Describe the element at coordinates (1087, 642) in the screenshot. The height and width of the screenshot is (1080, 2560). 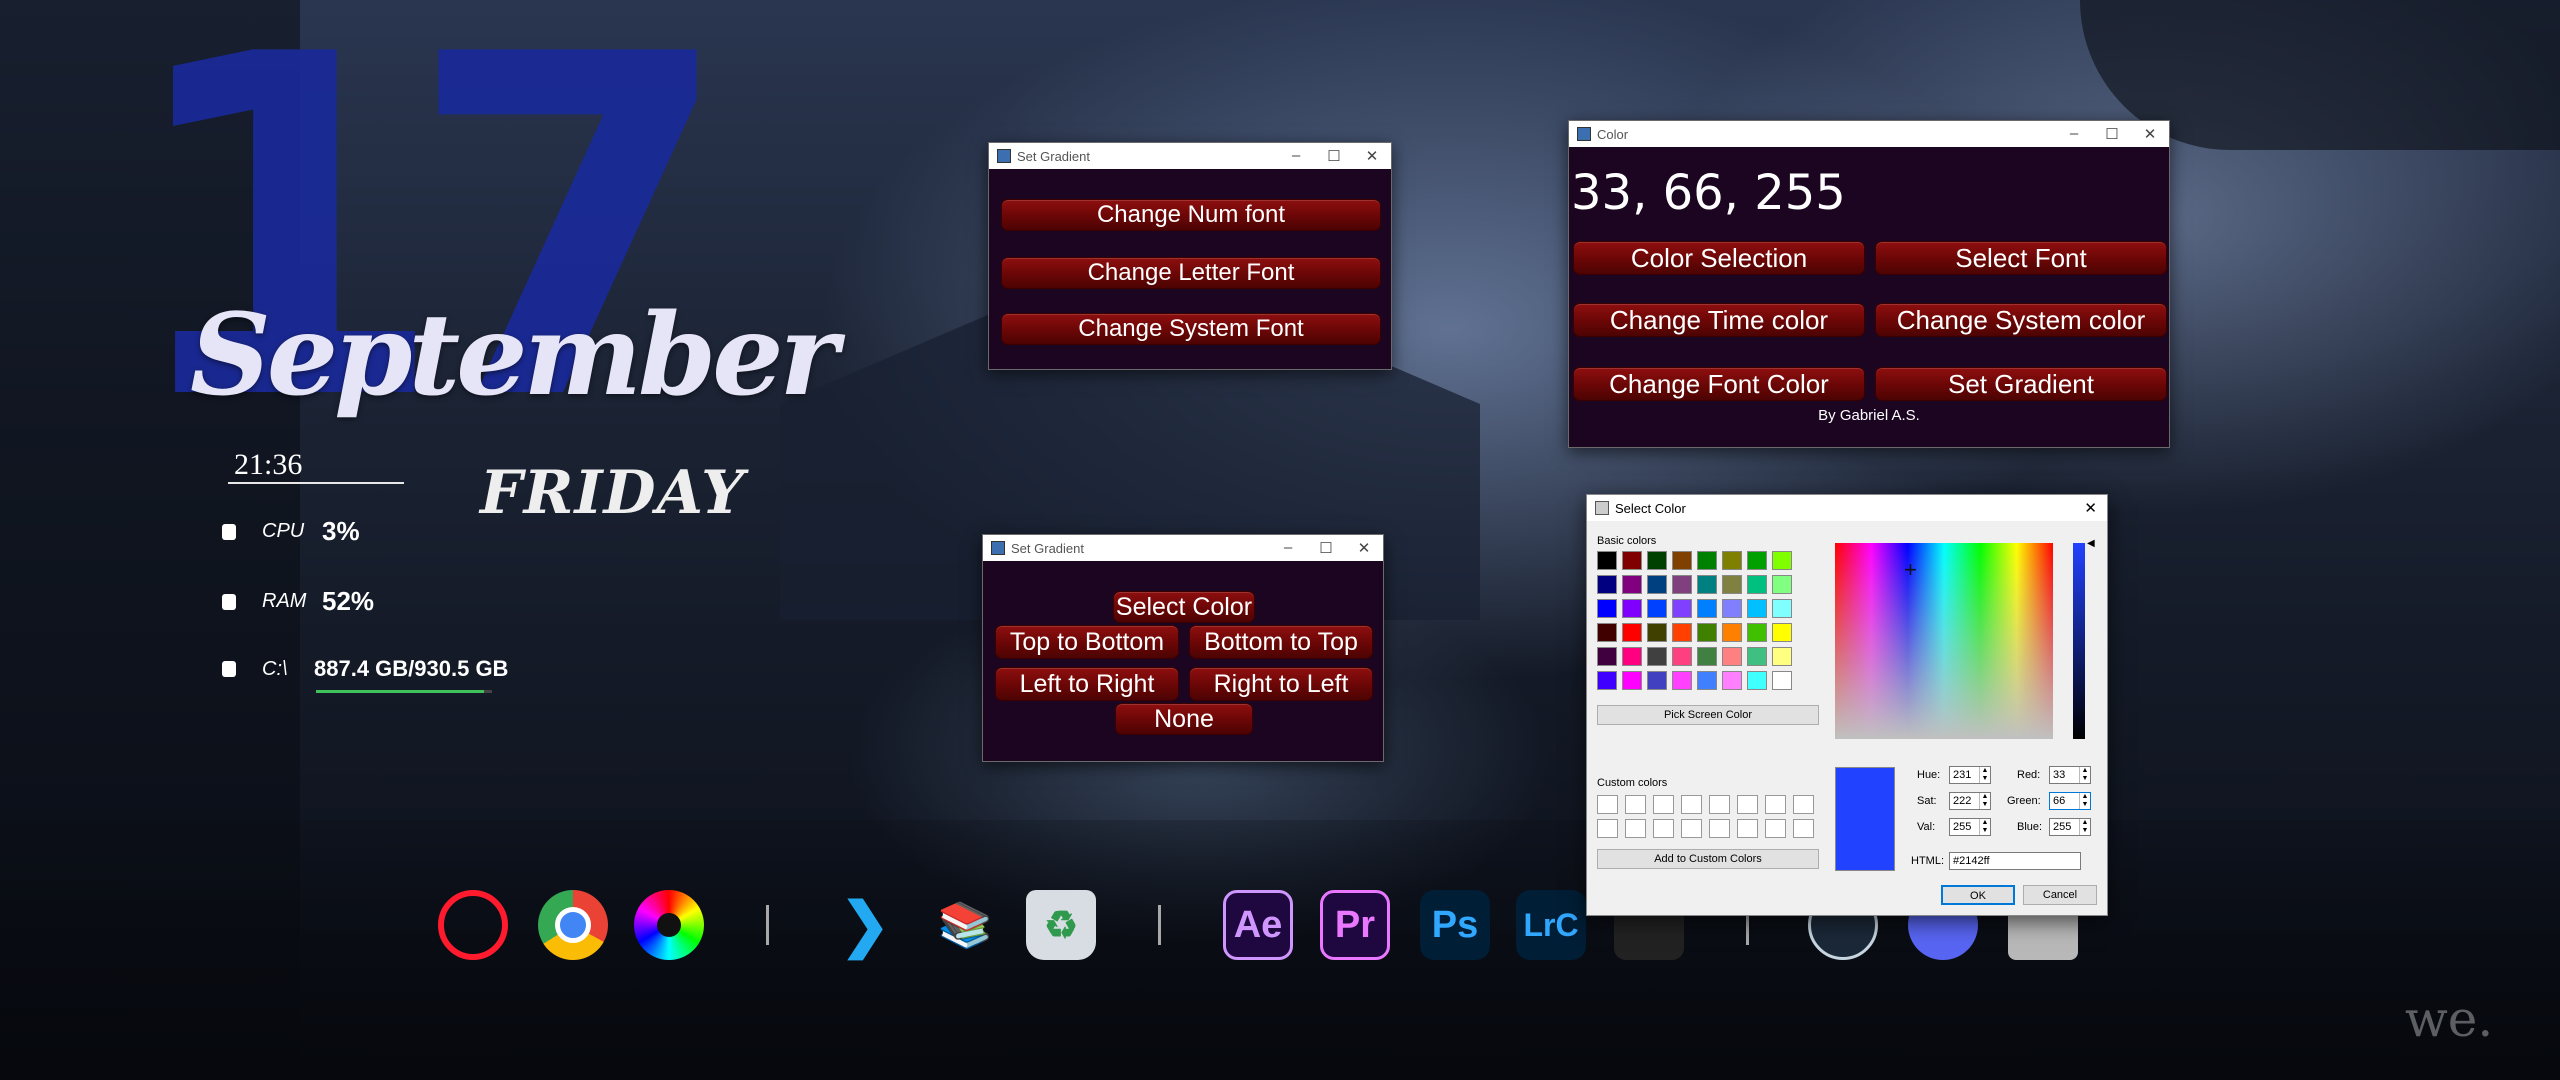
I see `top-to-bottom-button: Top to Bottom` at that location.